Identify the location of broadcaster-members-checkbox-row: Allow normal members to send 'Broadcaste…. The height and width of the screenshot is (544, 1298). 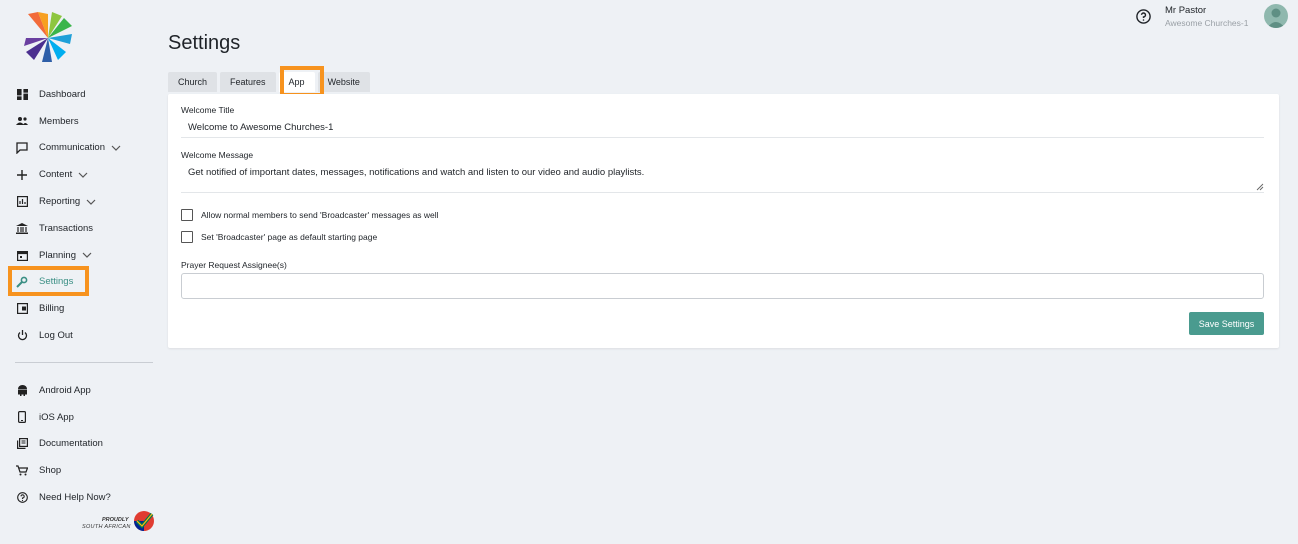
(310, 215).